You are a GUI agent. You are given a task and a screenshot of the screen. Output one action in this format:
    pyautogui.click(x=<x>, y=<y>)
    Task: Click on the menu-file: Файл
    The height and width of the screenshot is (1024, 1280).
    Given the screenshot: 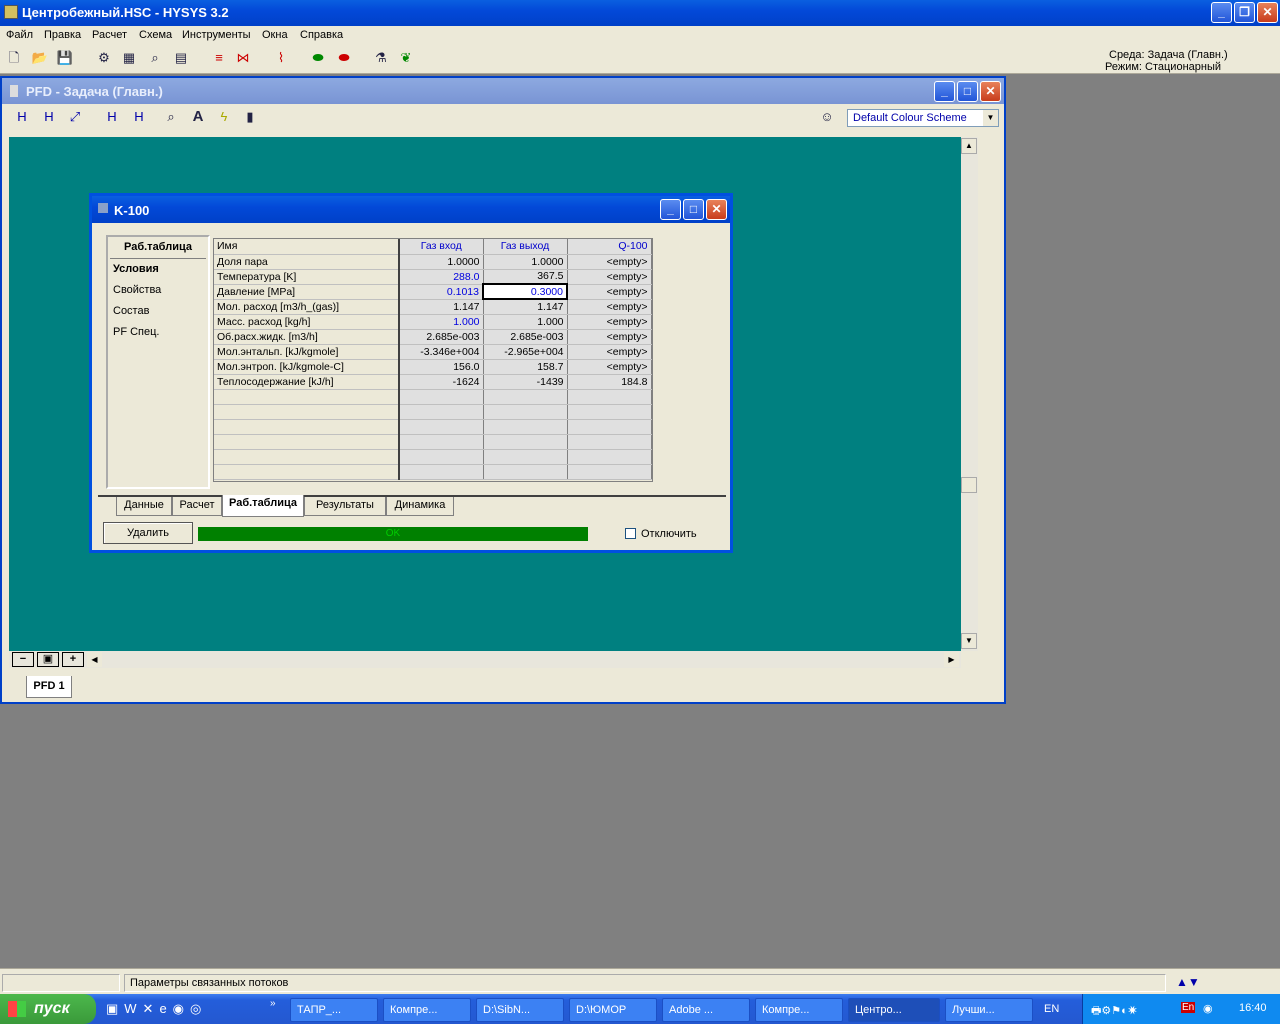 What is the action you would take?
    pyautogui.click(x=19, y=35)
    